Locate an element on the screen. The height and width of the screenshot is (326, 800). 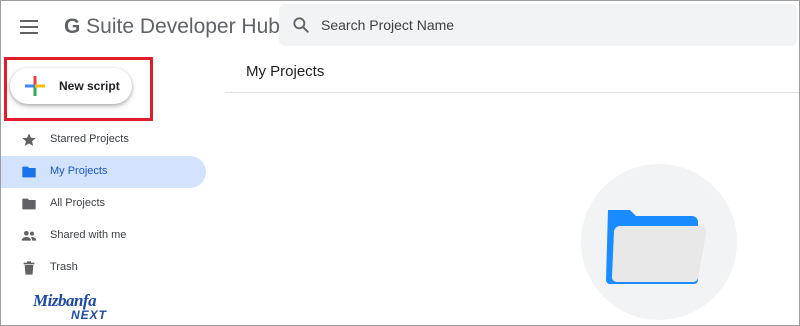
star-icon is located at coordinates (29, 139).